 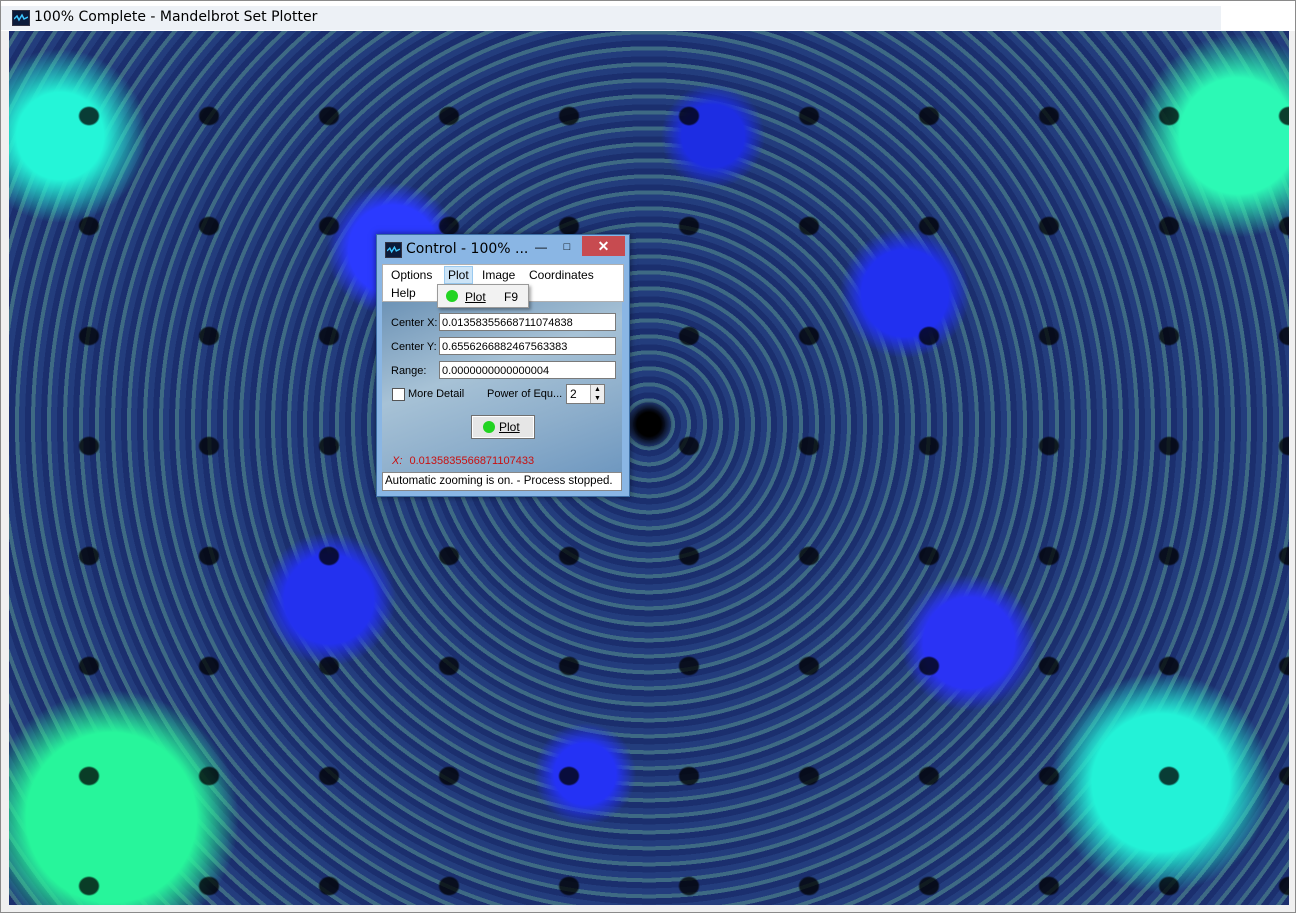 What do you see at coordinates (567, 248) in the screenshot?
I see `maximize-button: □` at bounding box center [567, 248].